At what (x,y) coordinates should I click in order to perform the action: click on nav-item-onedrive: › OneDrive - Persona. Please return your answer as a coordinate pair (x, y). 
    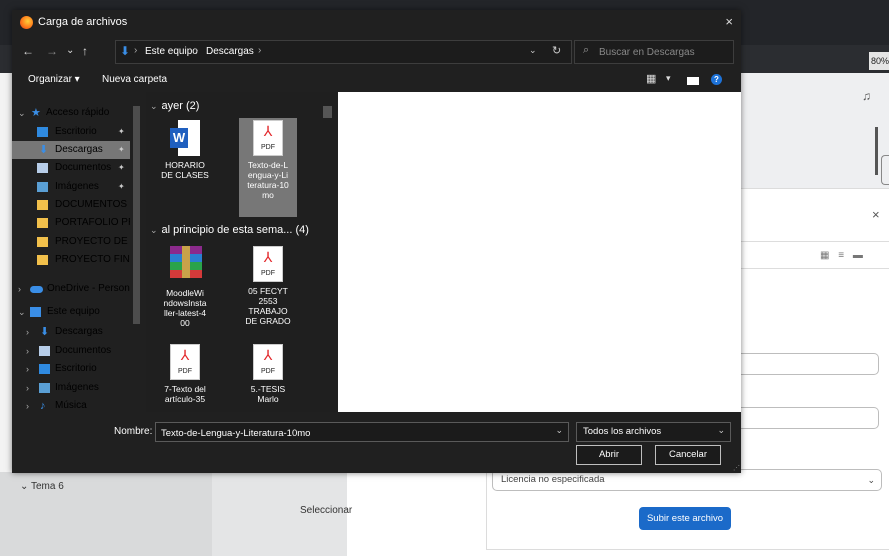
    Looking at the image, I should click on (71, 289).